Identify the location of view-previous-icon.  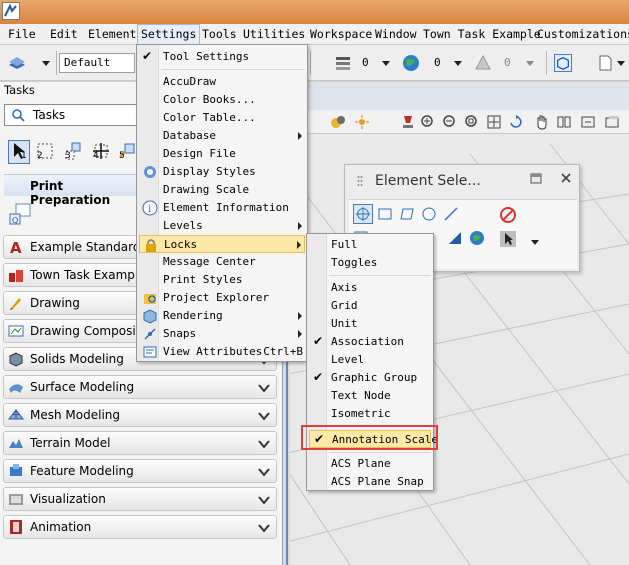
(564, 122).